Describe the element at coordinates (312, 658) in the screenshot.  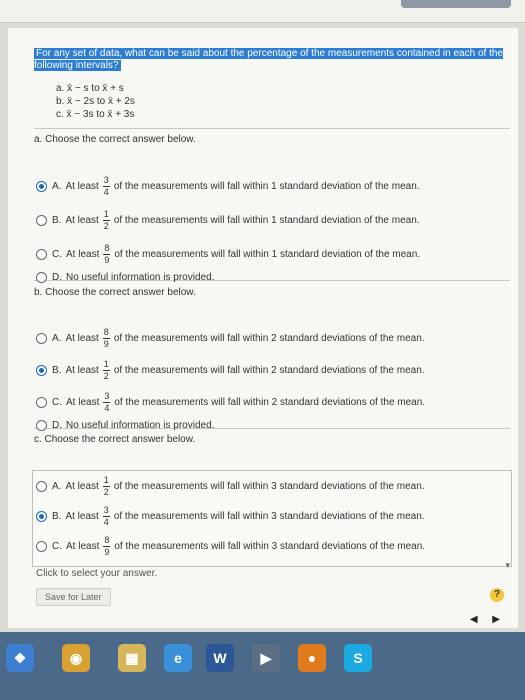
I see `media-icon: ●` at that location.